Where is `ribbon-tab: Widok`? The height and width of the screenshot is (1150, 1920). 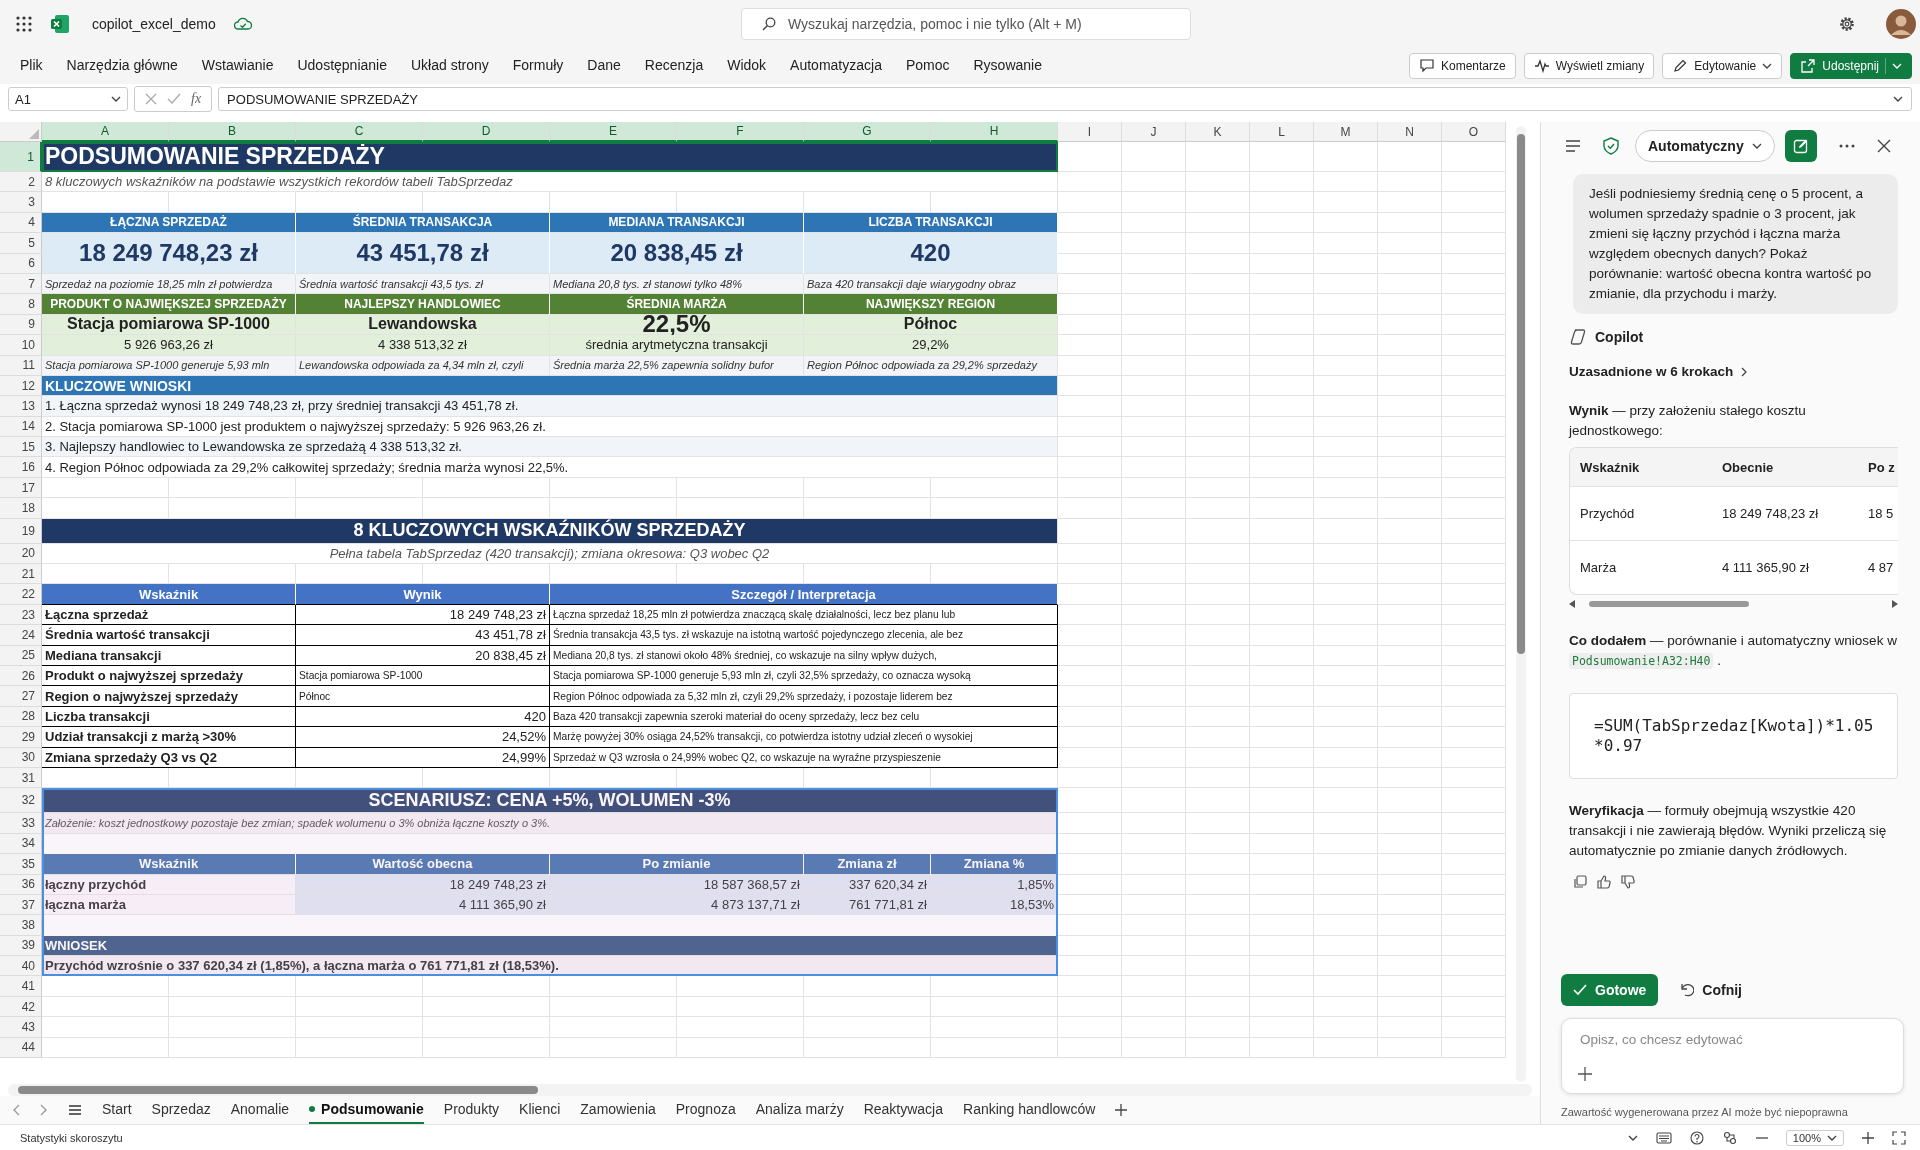
ribbon-tab: Widok is located at coordinates (747, 66).